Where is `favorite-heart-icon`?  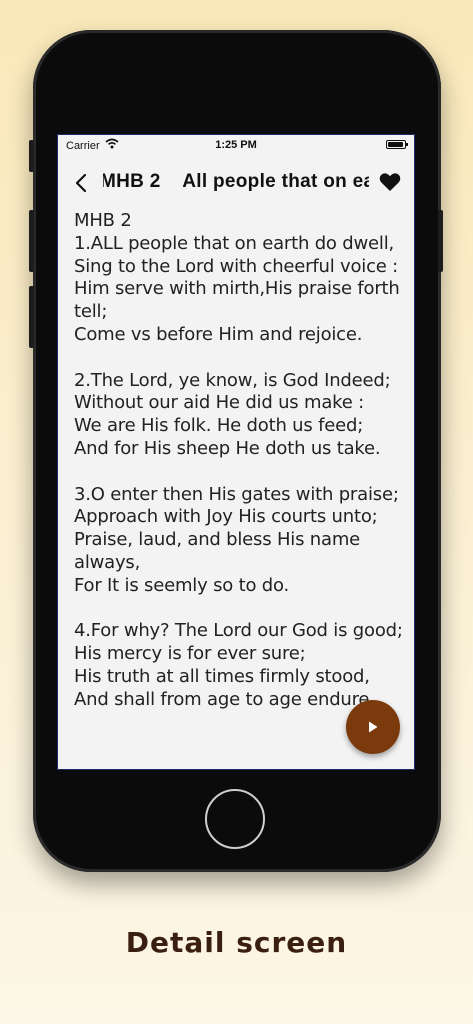 favorite-heart-icon is located at coordinates (390, 182).